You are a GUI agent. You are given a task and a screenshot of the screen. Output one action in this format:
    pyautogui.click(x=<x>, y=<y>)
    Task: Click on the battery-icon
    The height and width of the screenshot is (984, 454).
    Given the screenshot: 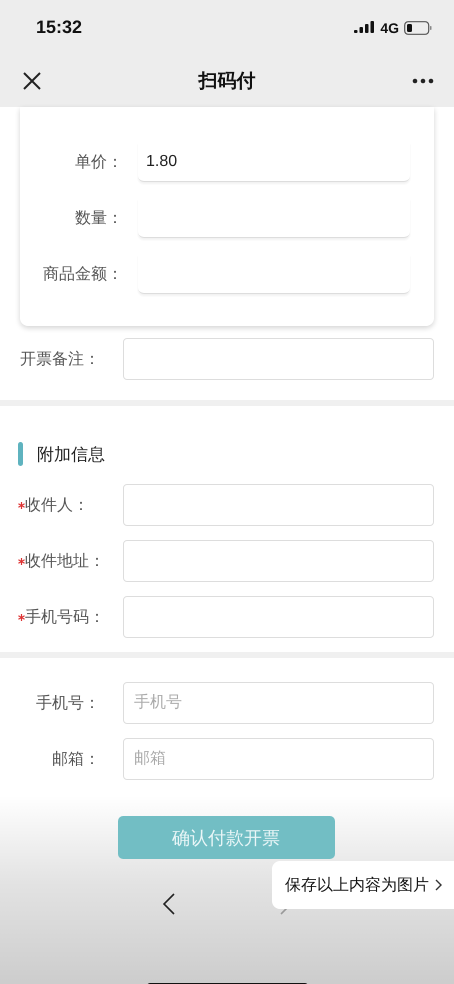 What is the action you would take?
    pyautogui.click(x=418, y=27)
    